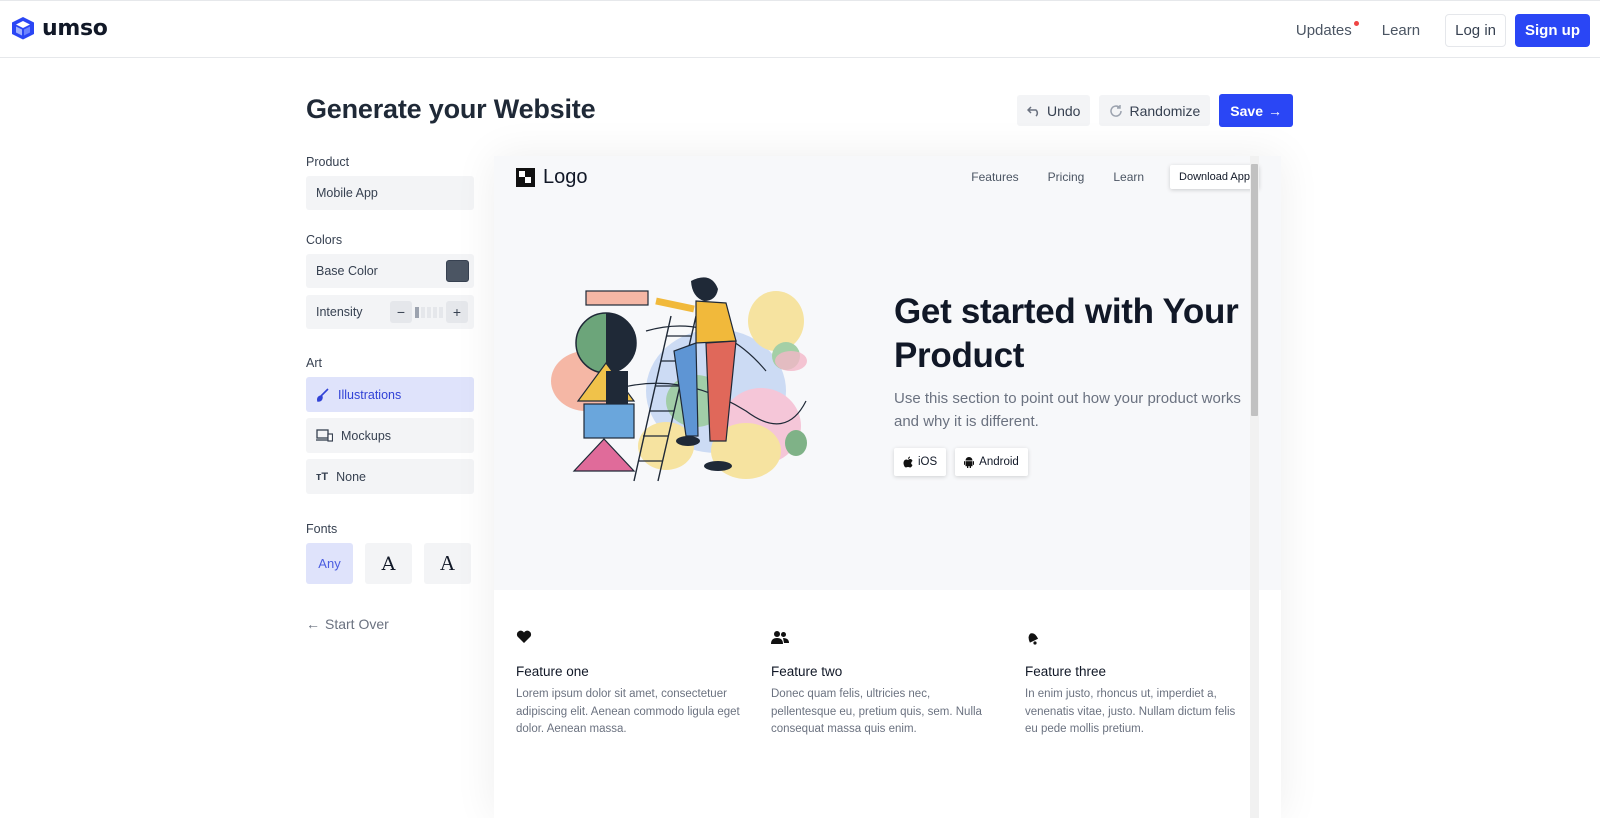 This screenshot has width=1600, height=818. I want to click on hero-illustration, so click(679, 379).